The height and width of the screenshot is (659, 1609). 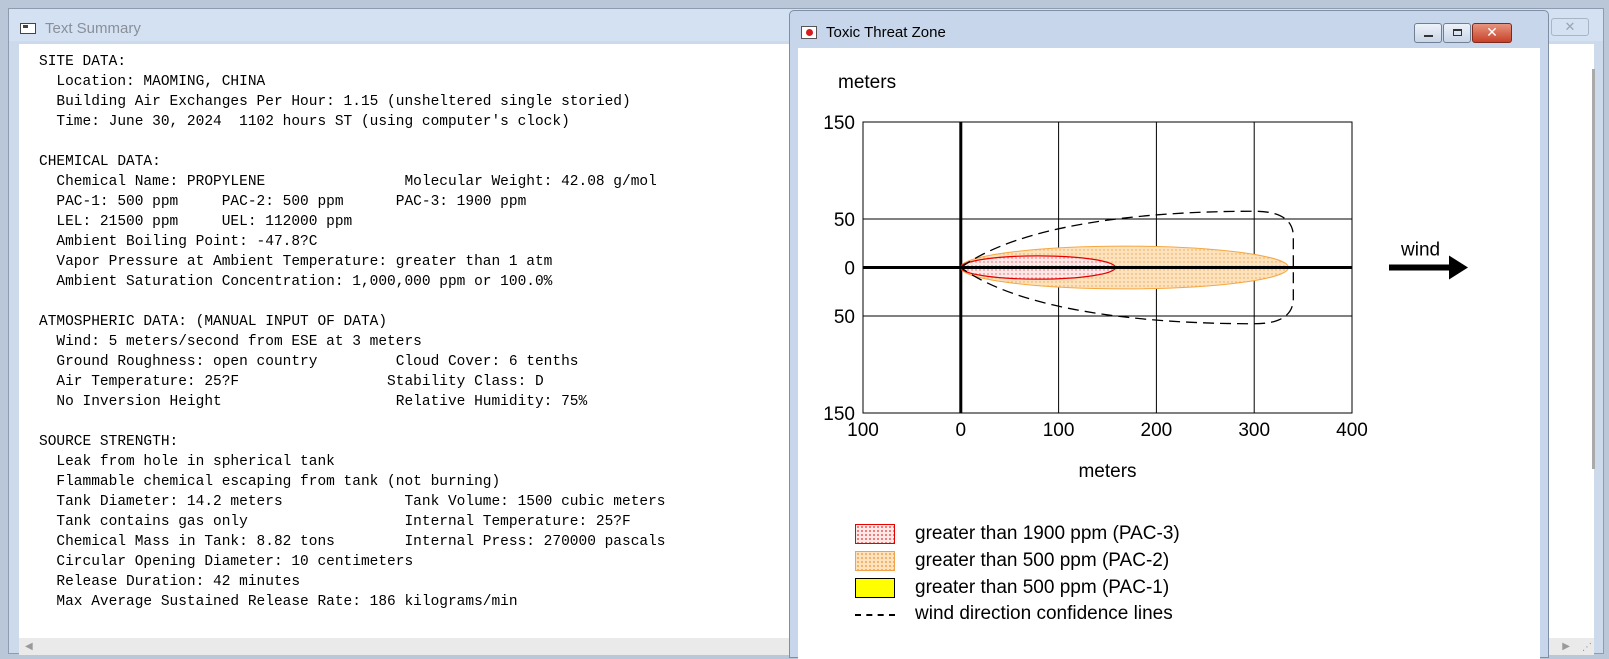 I want to click on close-button: ✕, so click(x=1492, y=33).